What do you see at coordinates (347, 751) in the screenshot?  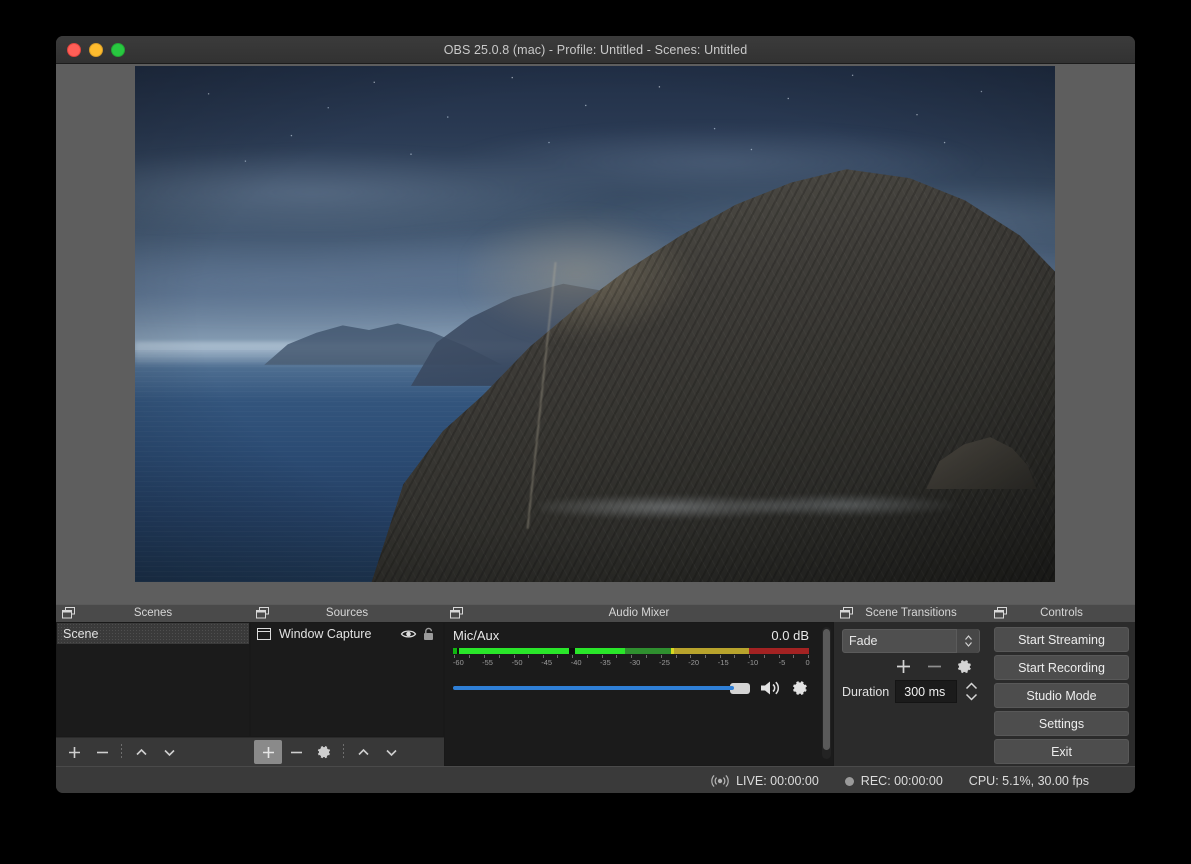 I see `sources-toolbar` at bounding box center [347, 751].